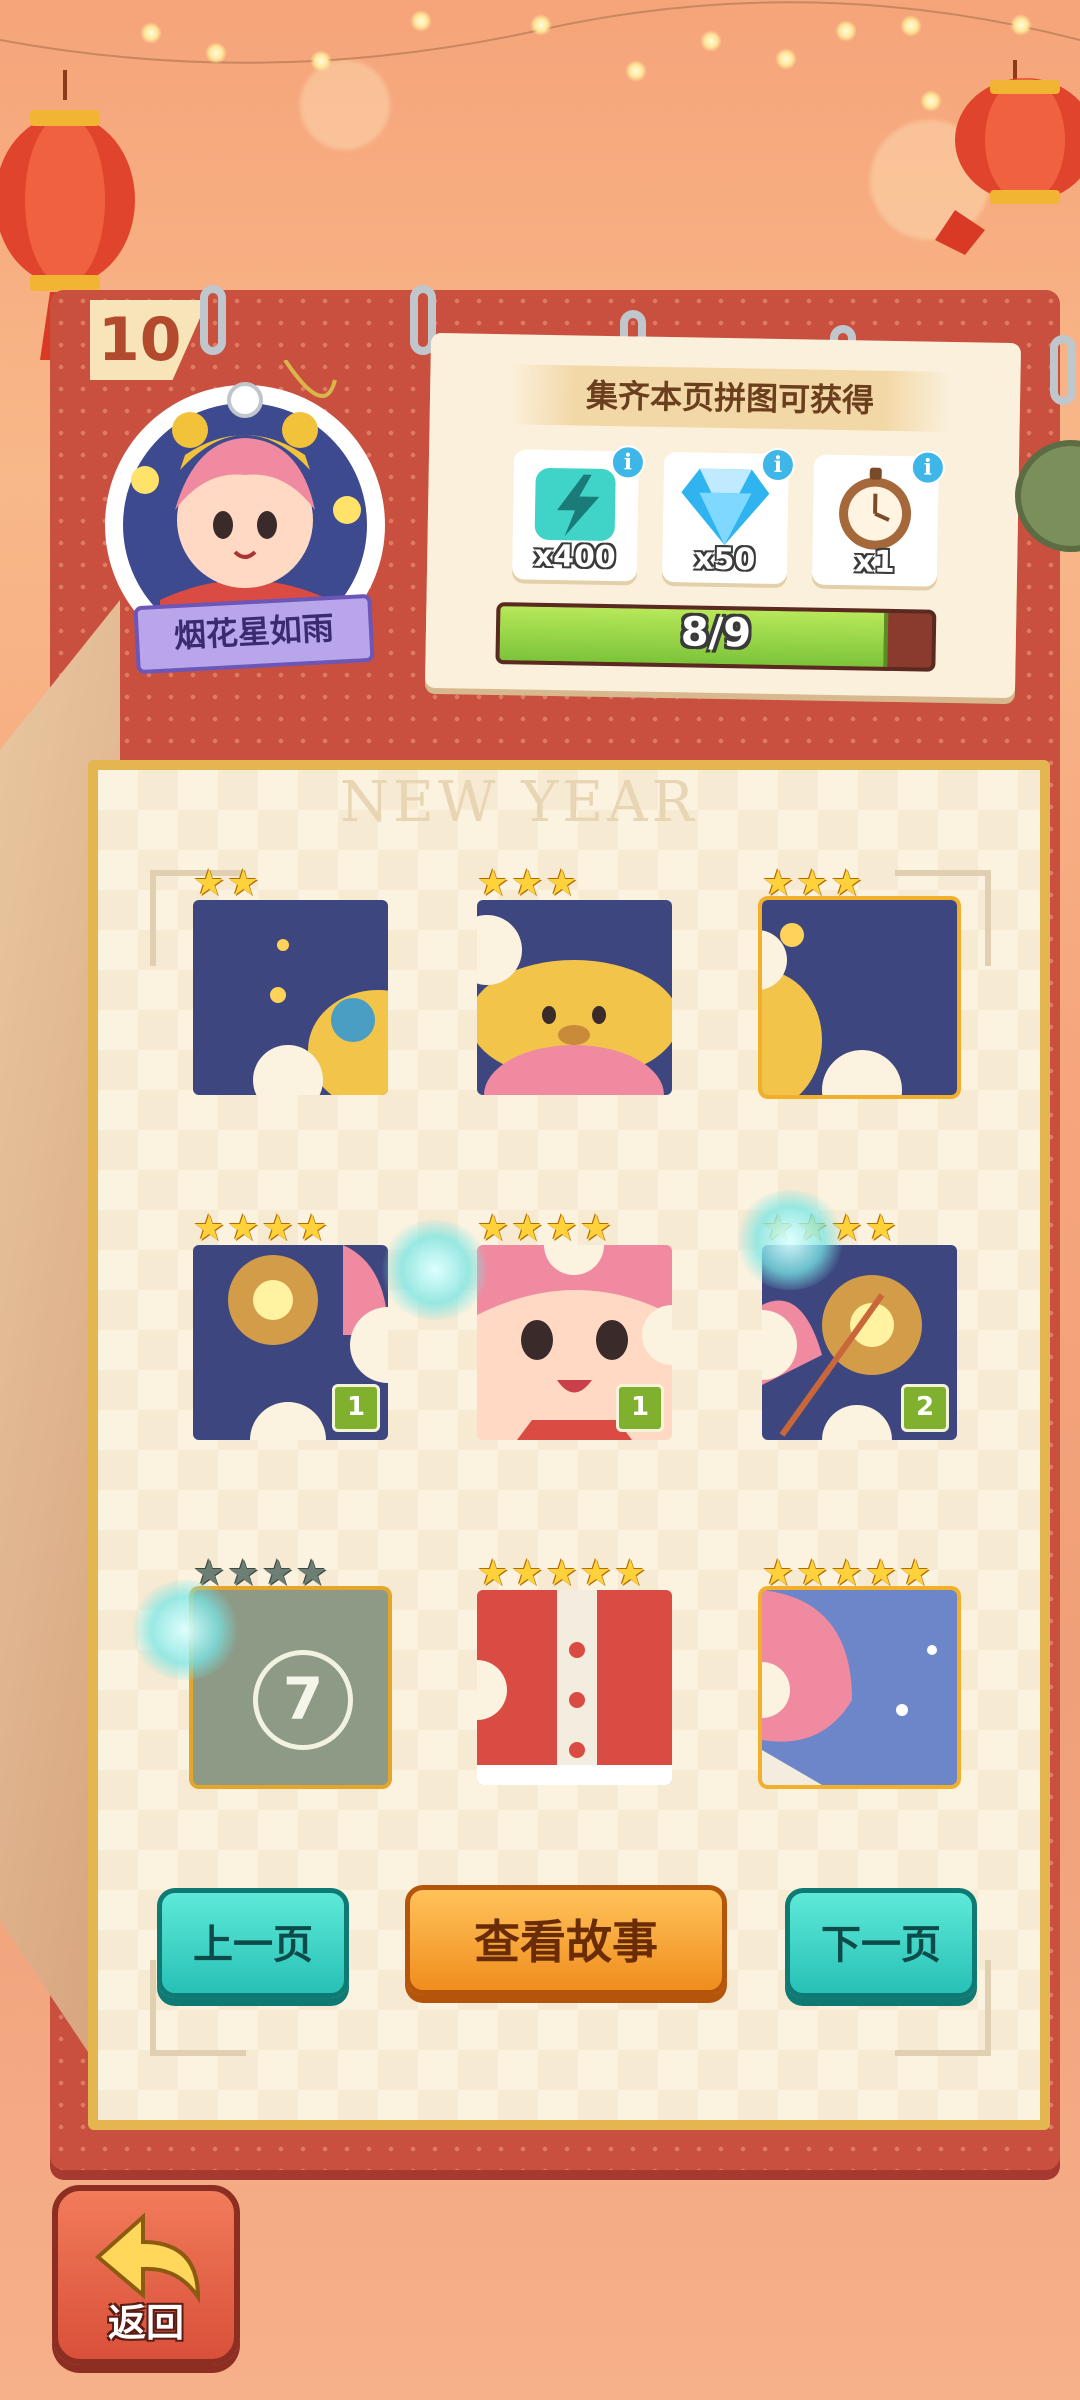 The width and height of the screenshot is (1080, 2400). Describe the element at coordinates (574, 1325) in the screenshot. I see `puzzle-piece-5: ★ ★ ★ ★ 1` at that location.